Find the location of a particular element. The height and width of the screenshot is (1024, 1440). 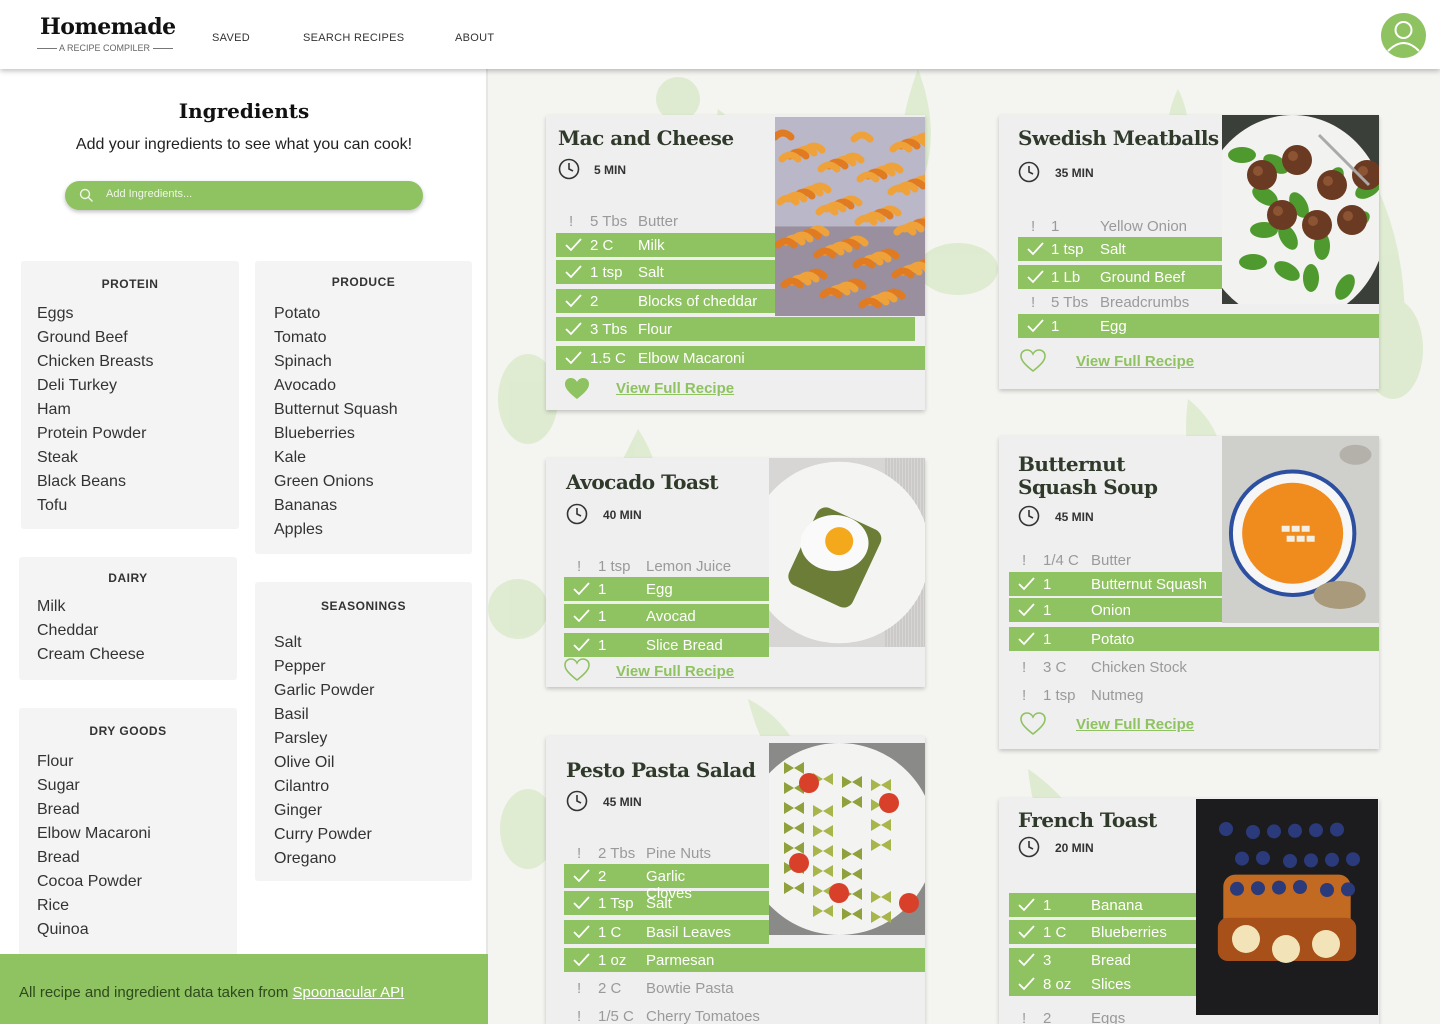

ingredient-item: Steak is located at coordinates (57, 458).